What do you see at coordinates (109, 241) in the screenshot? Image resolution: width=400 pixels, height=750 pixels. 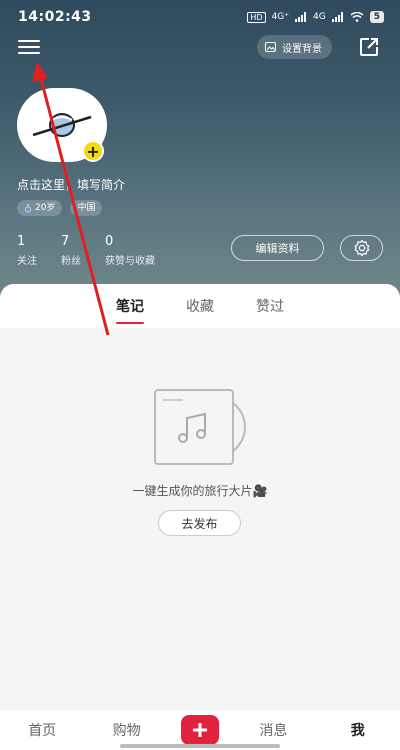 I see `stat-value: 0` at bounding box center [109, 241].